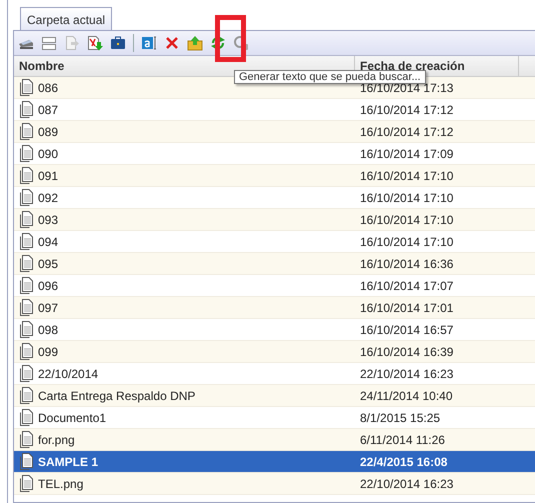 The image size is (535, 503). I want to click on file-name: Documento1, so click(72, 417).